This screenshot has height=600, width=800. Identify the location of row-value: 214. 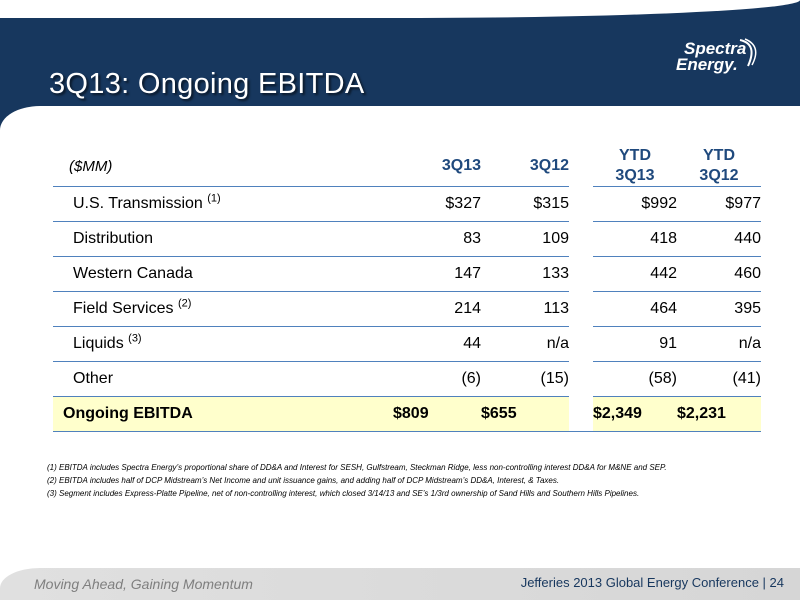
(437, 309).